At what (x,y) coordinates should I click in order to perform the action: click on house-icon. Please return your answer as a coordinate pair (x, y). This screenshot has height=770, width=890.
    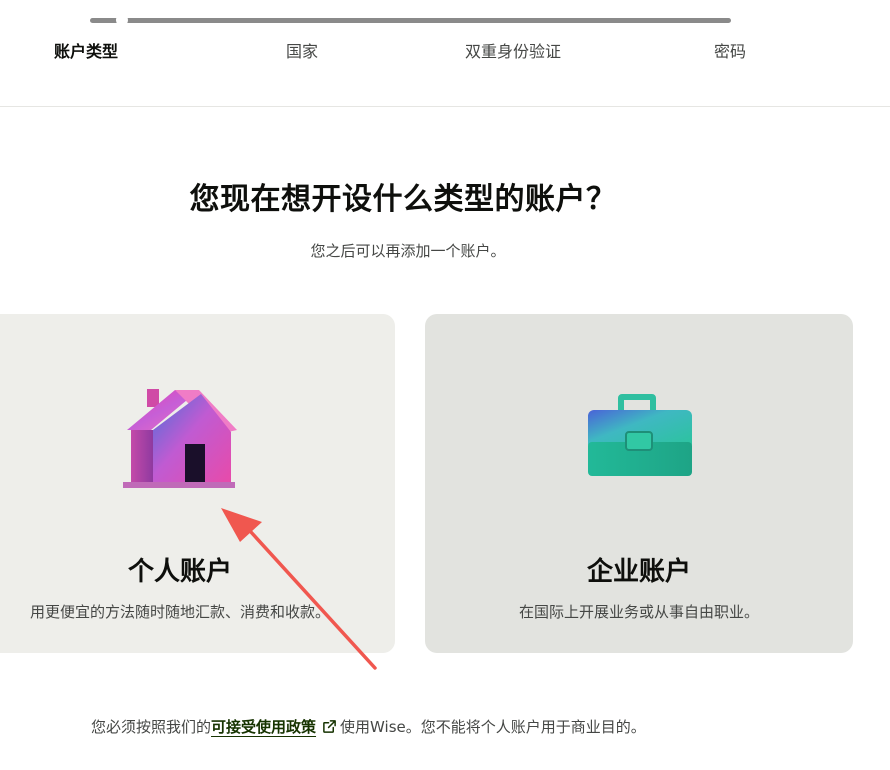
    Looking at the image, I should click on (180, 438).